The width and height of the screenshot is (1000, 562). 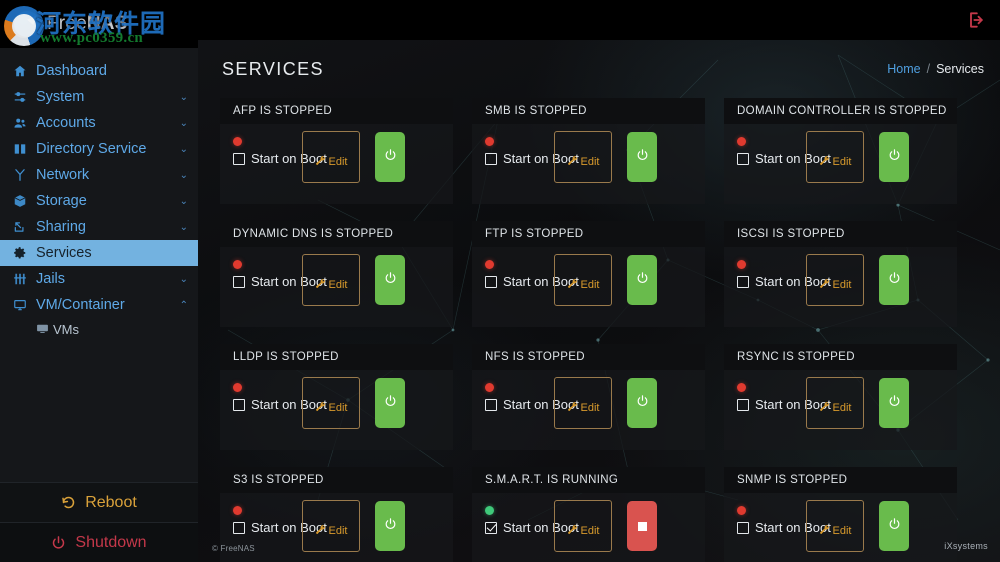 What do you see at coordinates (840, 111) in the screenshot?
I see `service-card-title: DOMAIN CONTROLLER IS STOPPED` at bounding box center [840, 111].